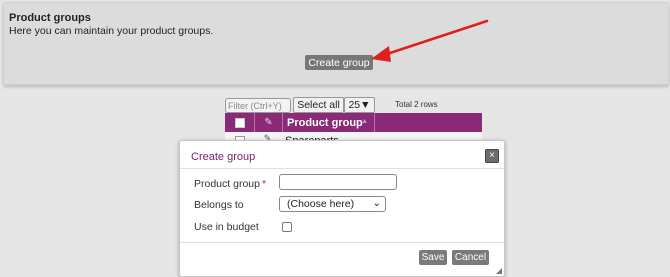  I want to click on edit-column-header: ✎, so click(269, 122).